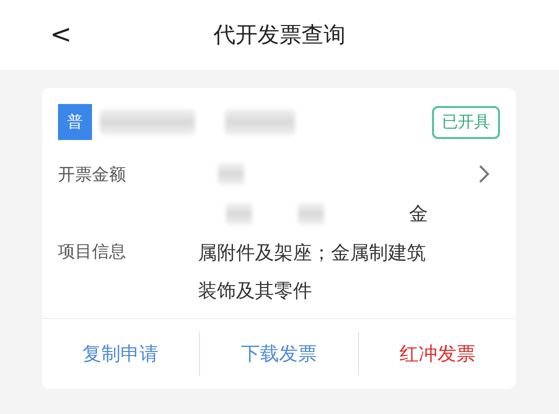 This screenshot has height=414, width=559. What do you see at coordinates (92, 175) in the screenshot?
I see `field-label: 开票金额` at bounding box center [92, 175].